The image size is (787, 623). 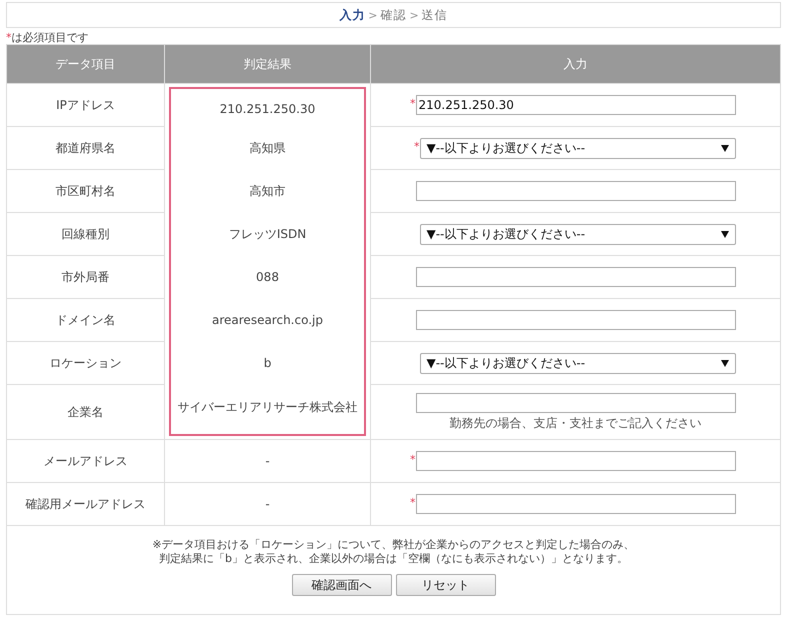 What do you see at coordinates (85, 320) in the screenshot?
I see `table-cell: ドメイン名` at bounding box center [85, 320].